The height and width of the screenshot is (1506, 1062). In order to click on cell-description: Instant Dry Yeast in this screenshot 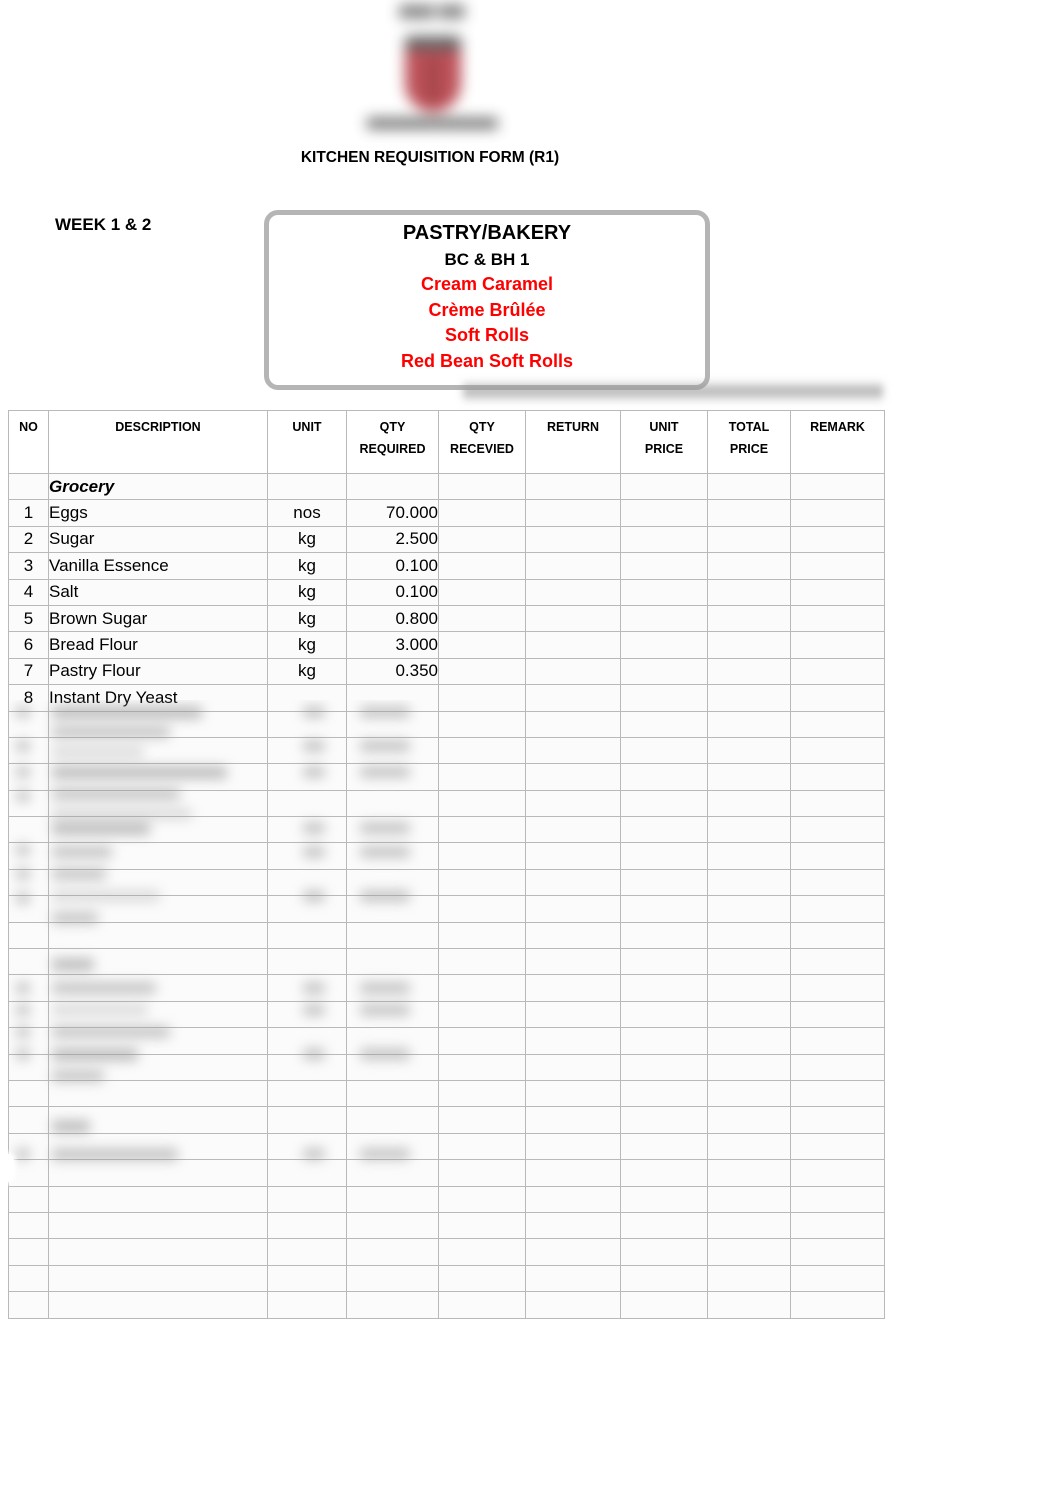, I will do `click(158, 698)`.